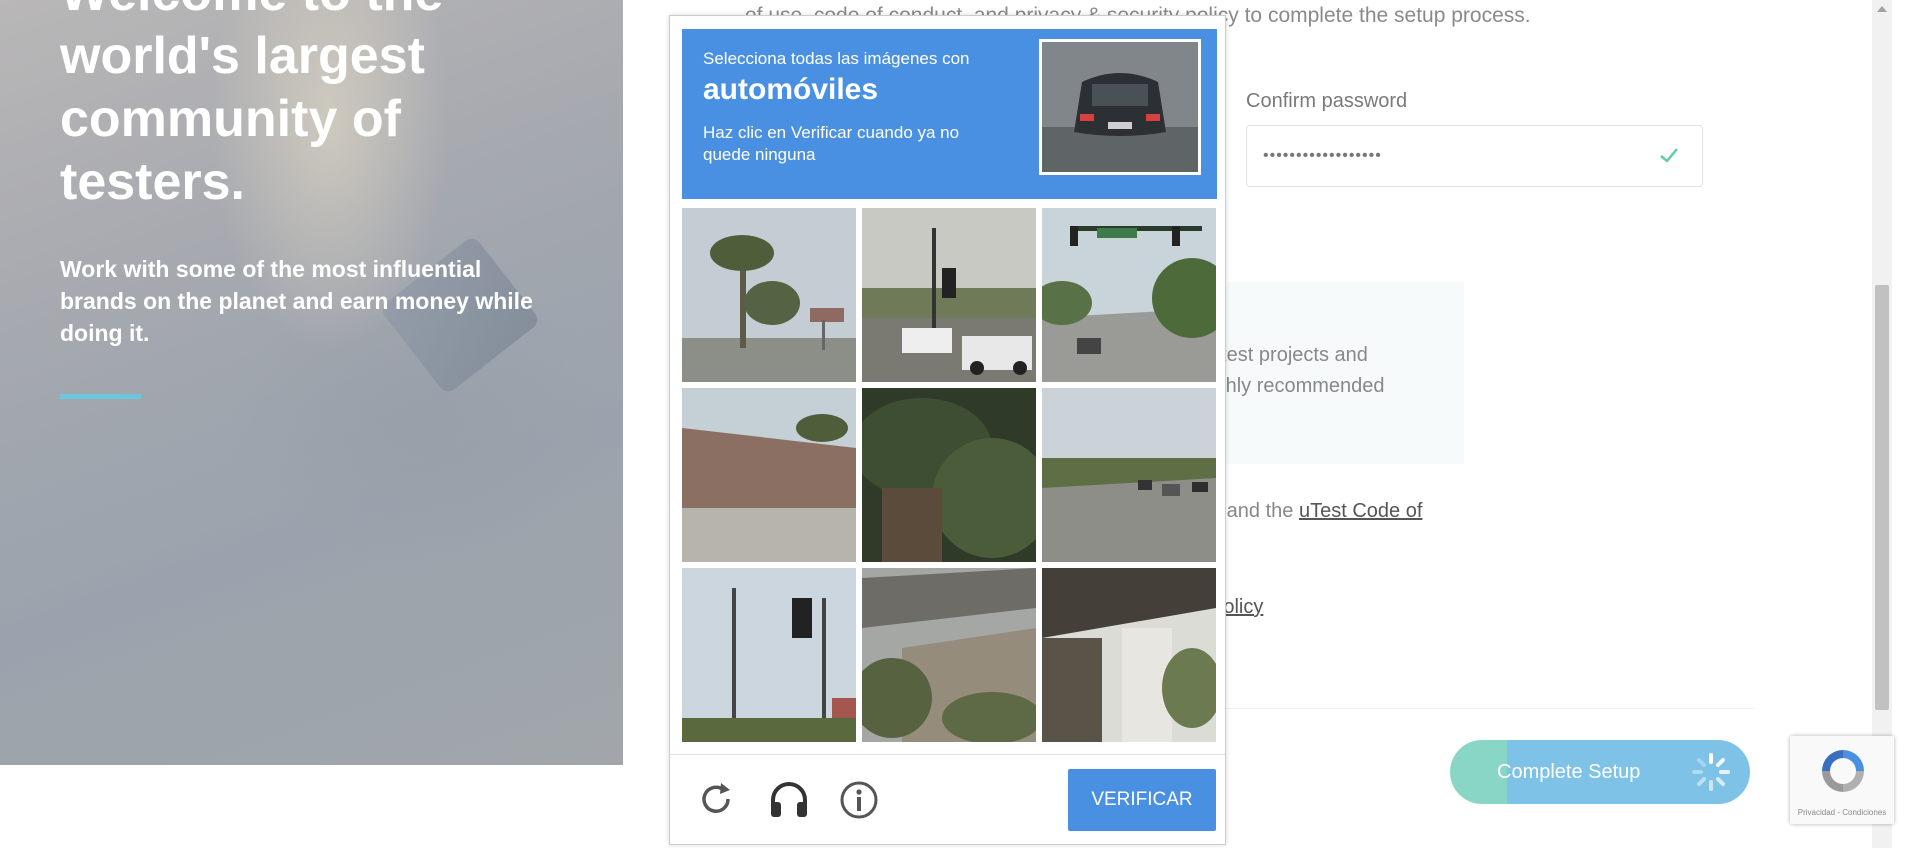 The height and width of the screenshot is (848, 1920). What do you see at coordinates (1129, 295) in the screenshot?
I see `captcha-tile-road-traffic-lights` at bounding box center [1129, 295].